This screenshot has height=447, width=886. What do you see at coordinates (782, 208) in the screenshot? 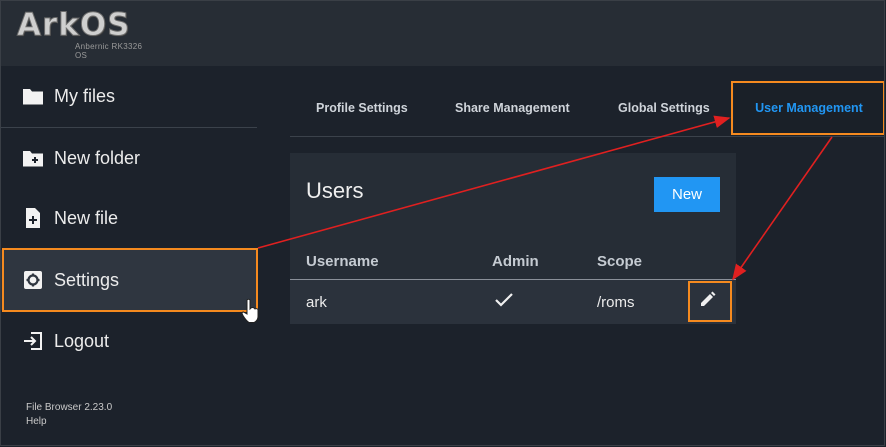
I see `arrow-to-edit-button` at bounding box center [782, 208].